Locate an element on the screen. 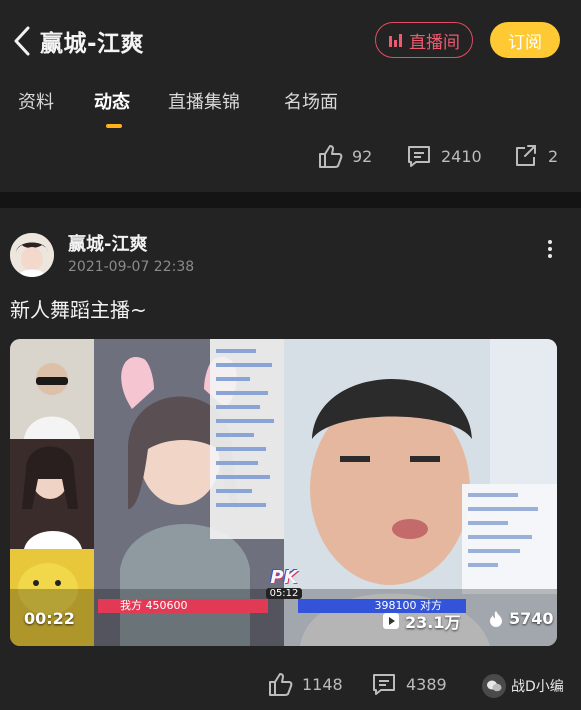  tab-profile: 资料 is located at coordinates (36, 101).